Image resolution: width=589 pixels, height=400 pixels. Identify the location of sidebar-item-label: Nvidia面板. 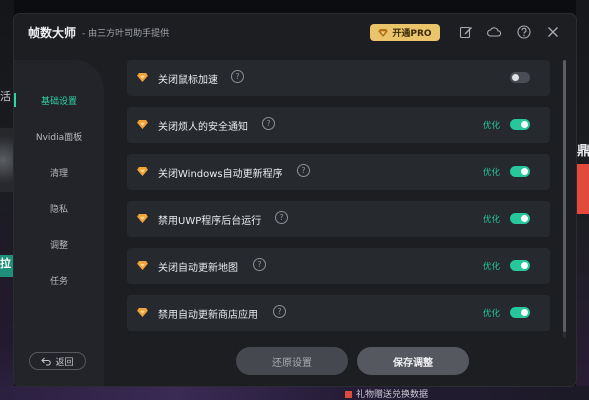
(59, 137).